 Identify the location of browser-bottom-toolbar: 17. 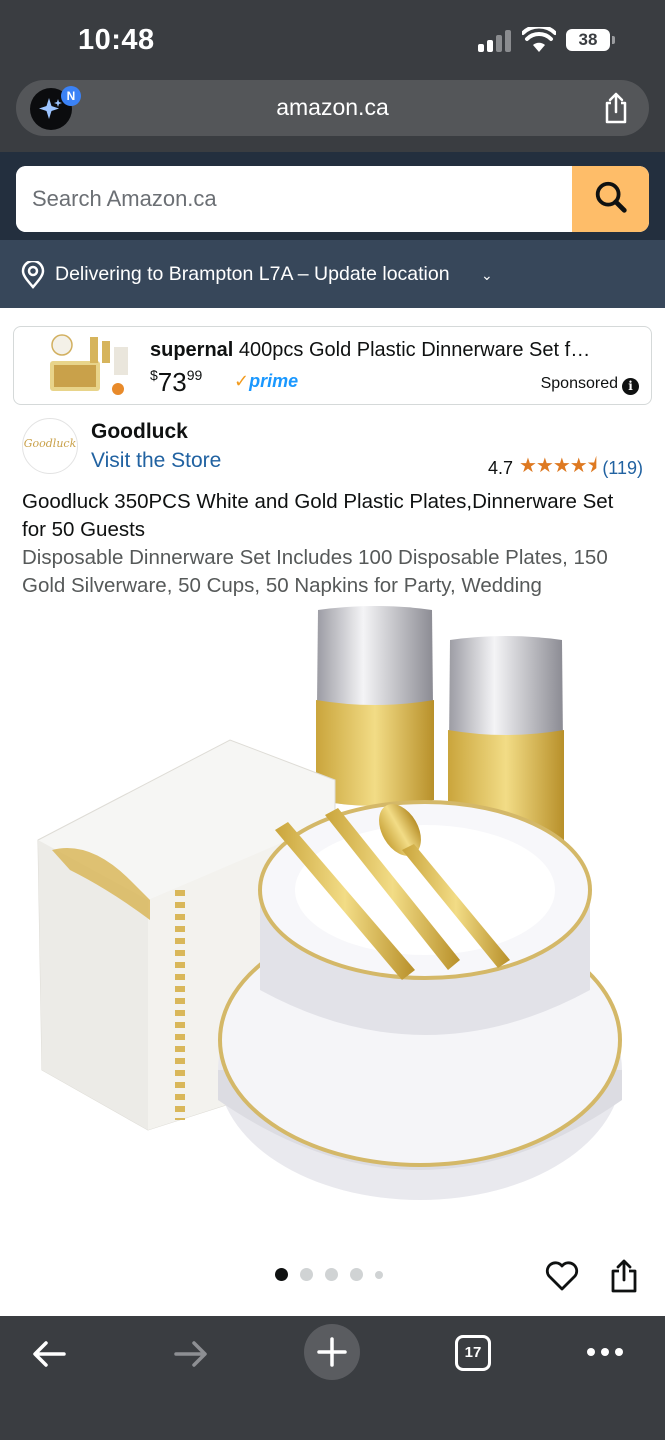
(332, 1378).